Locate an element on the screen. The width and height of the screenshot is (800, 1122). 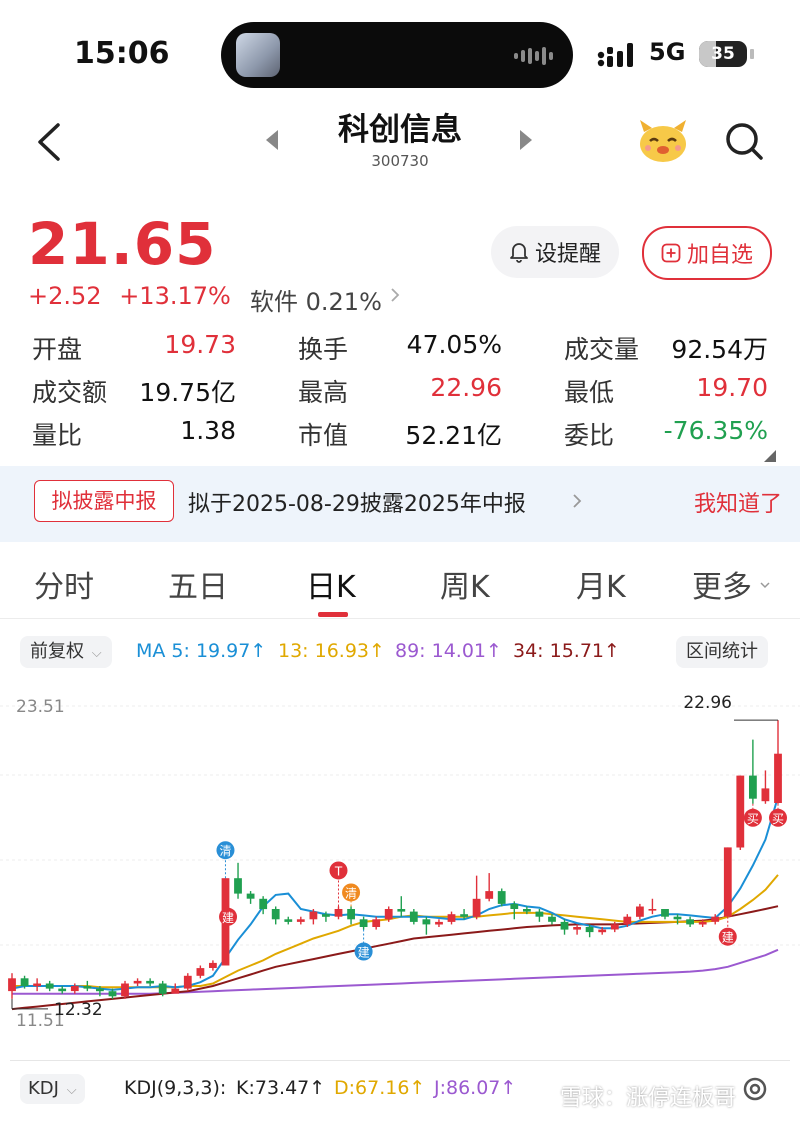
disclosure-tag: 拟披露中报 is located at coordinates (104, 501).